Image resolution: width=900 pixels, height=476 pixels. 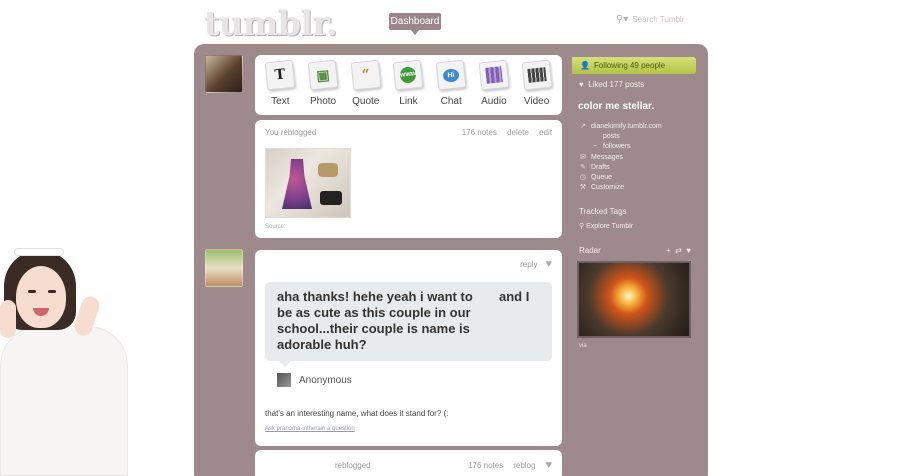 What do you see at coordinates (622, 19) in the screenshot?
I see `search-icon: ⚲▾` at bounding box center [622, 19].